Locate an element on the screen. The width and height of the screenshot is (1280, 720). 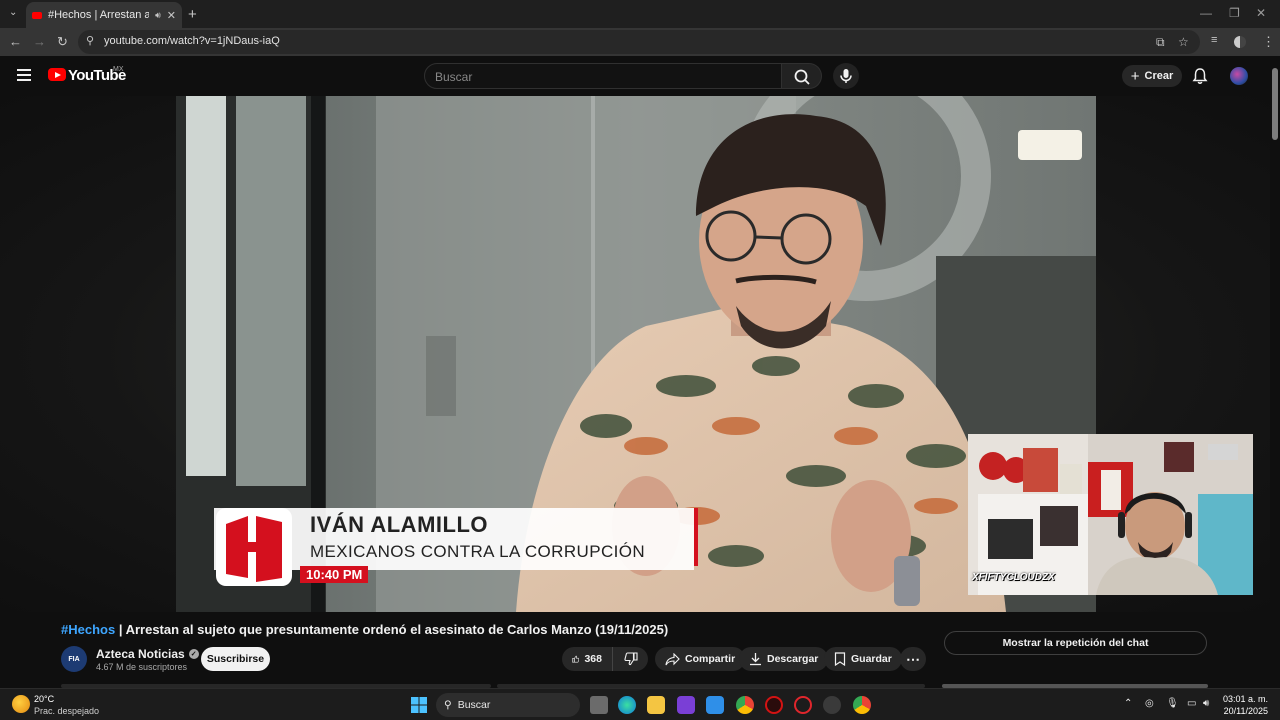
taskbar-search-label: Buscar is located at coordinates (474, 705).